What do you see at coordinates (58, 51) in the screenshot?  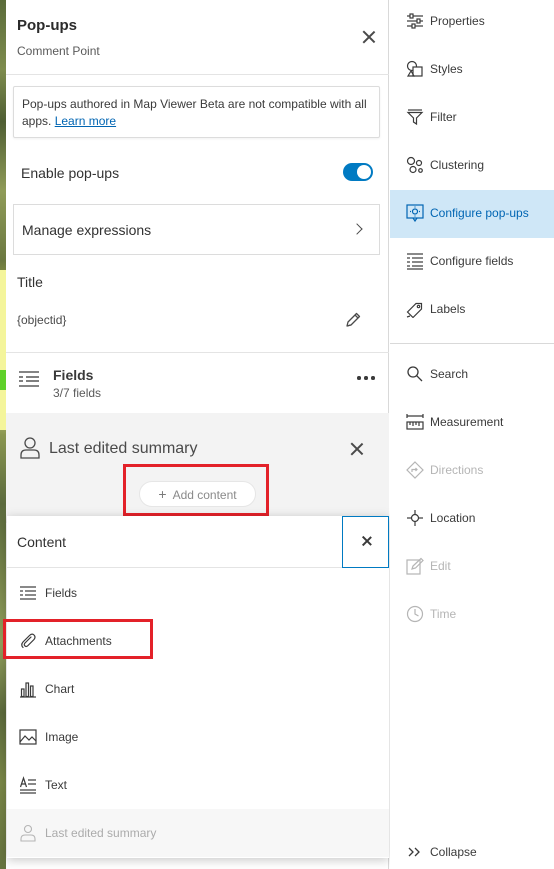 I see `panel-subtitle: Comment Point` at bounding box center [58, 51].